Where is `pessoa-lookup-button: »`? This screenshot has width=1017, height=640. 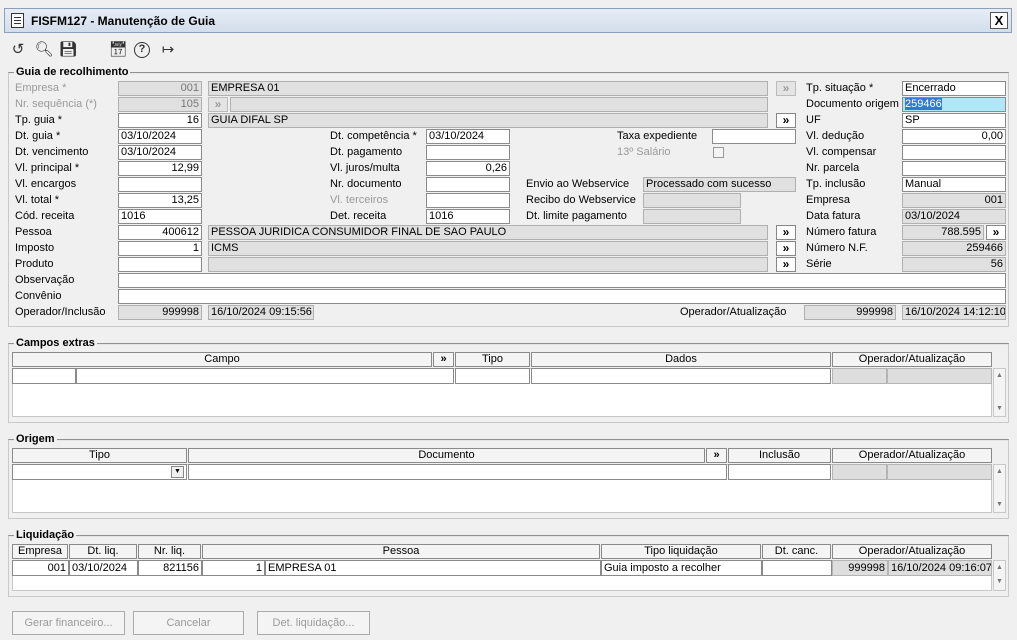 pessoa-lookup-button: » is located at coordinates (786, 232).